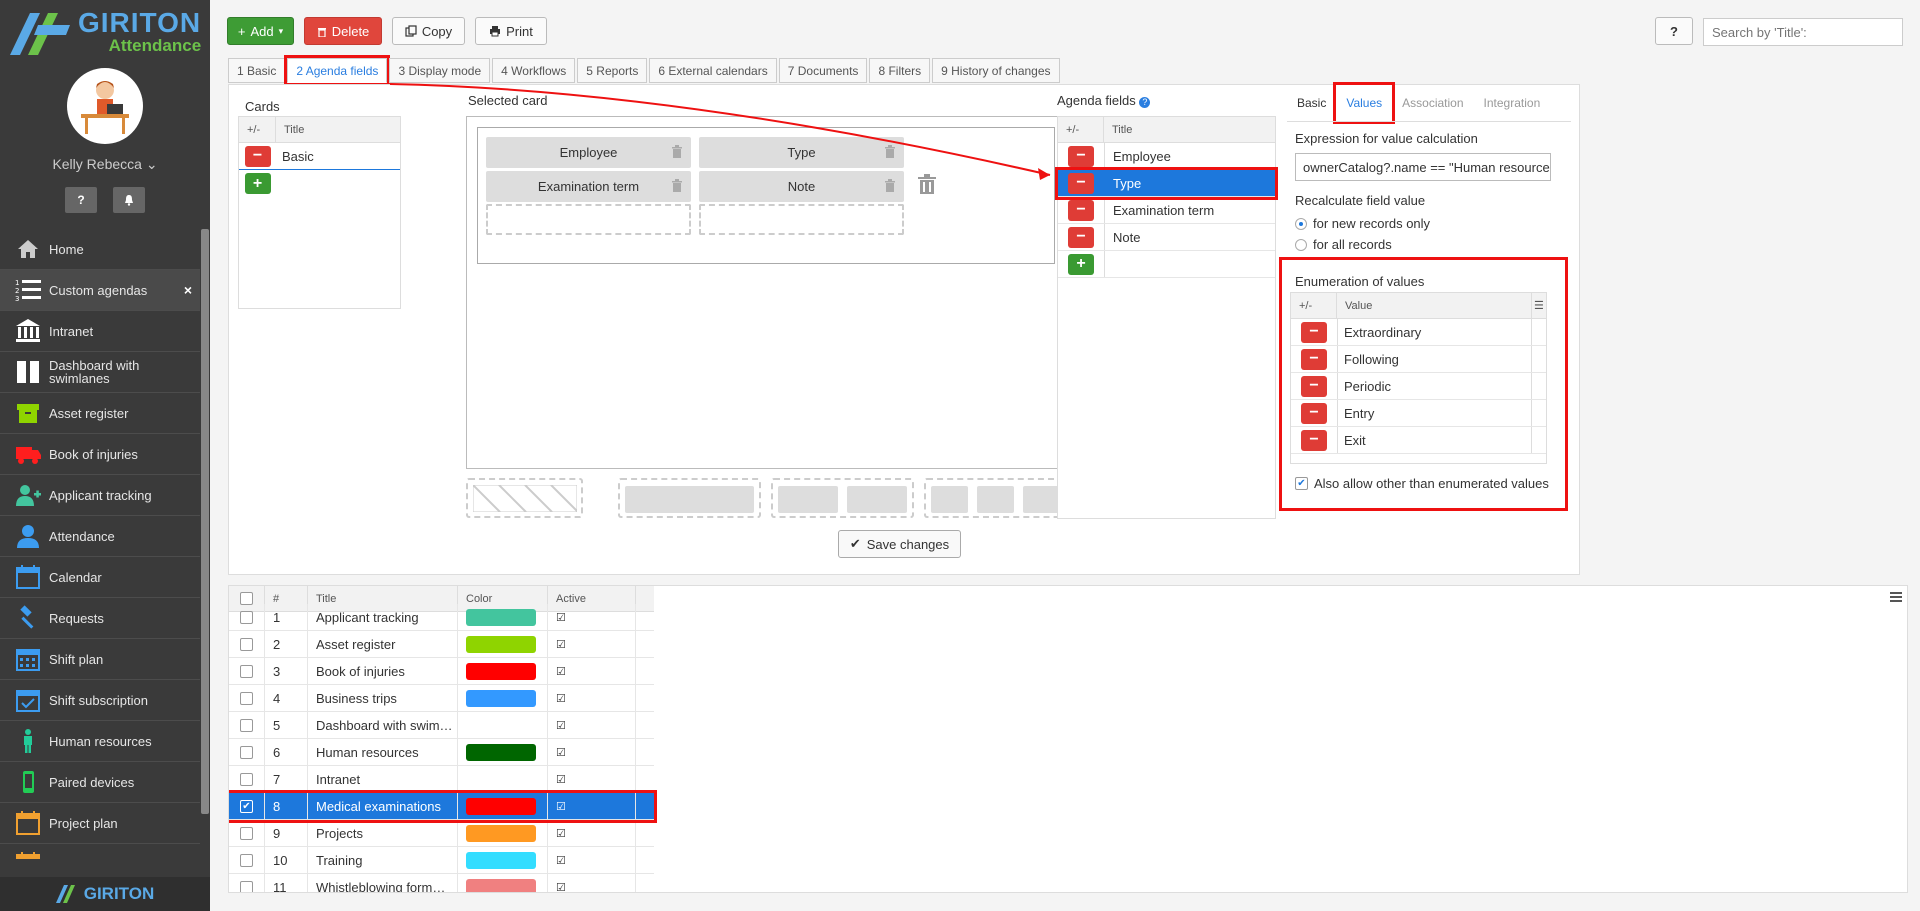 This screenshot has width=1920, height=911. Describe the element at coordinates (842, 498) in the screenshot. I see `layout-option-two-columns` at that location.